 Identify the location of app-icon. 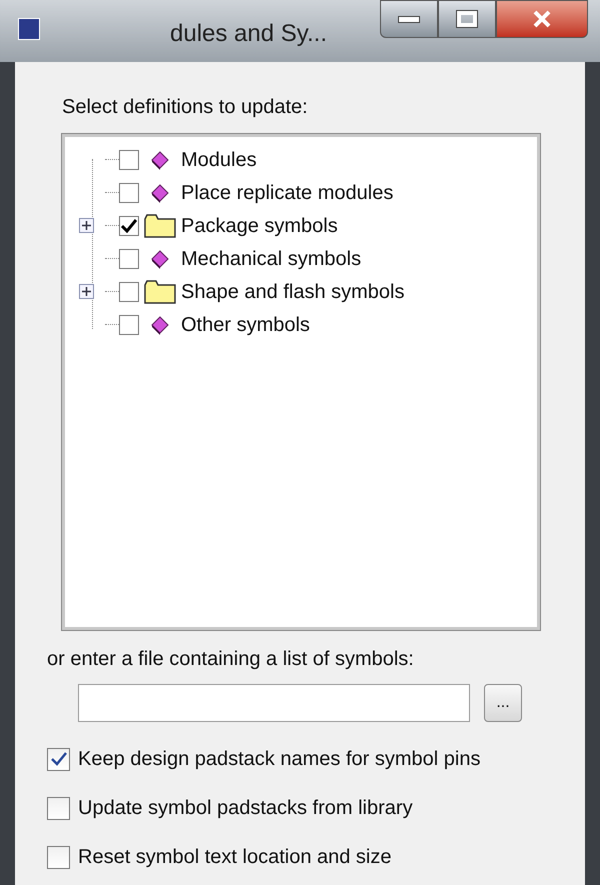
(29, 29).